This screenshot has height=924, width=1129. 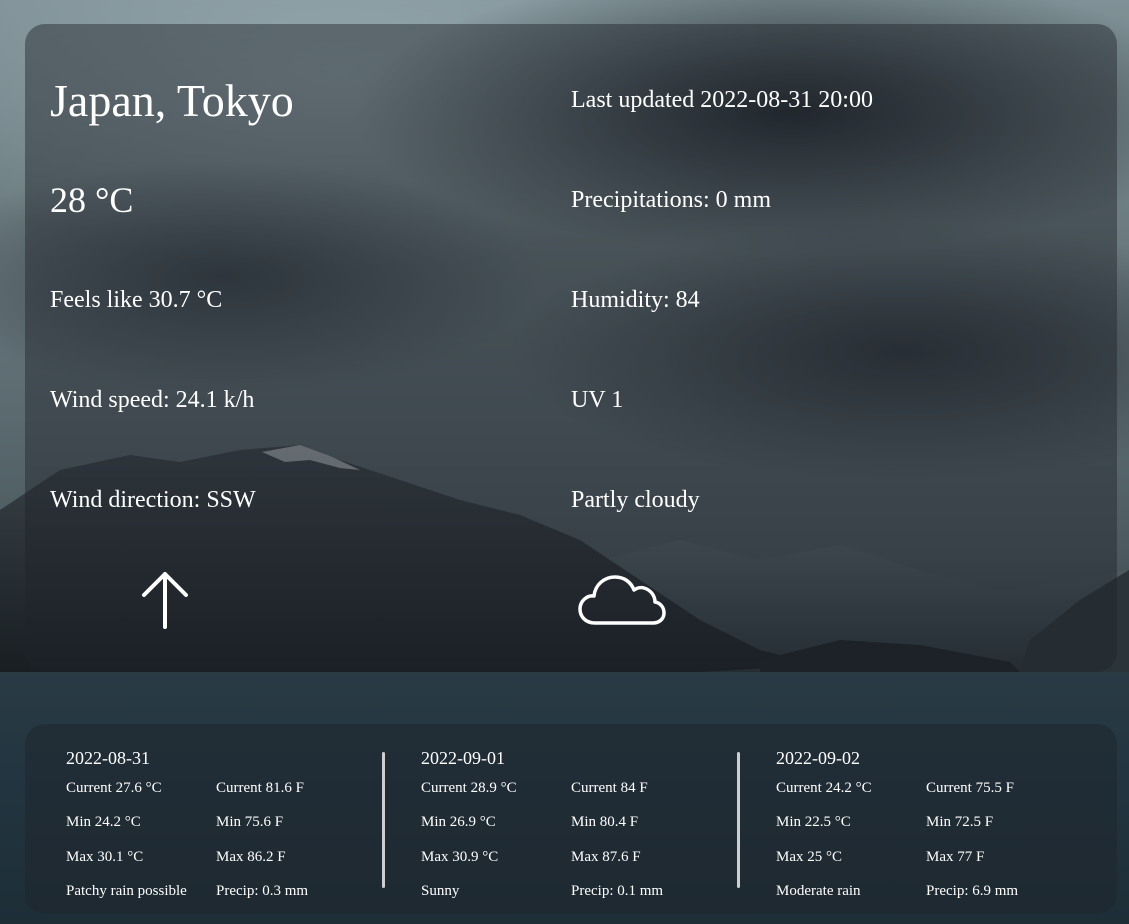 What do you see at coordinates (460, 857) in the screenshot?
I see `forecast-max-celsius: Max 30.9 °C` at bounding box center [460, 857].